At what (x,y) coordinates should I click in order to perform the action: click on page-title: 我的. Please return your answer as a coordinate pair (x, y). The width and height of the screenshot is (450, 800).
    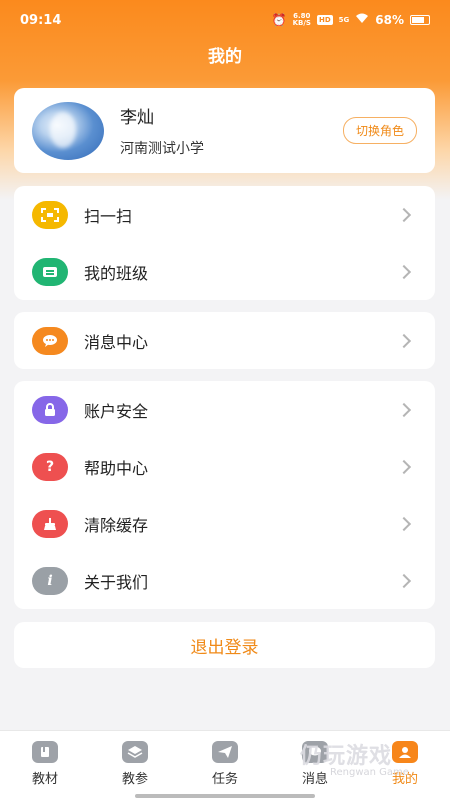
    Looking at the image, I should click on (225, 57).